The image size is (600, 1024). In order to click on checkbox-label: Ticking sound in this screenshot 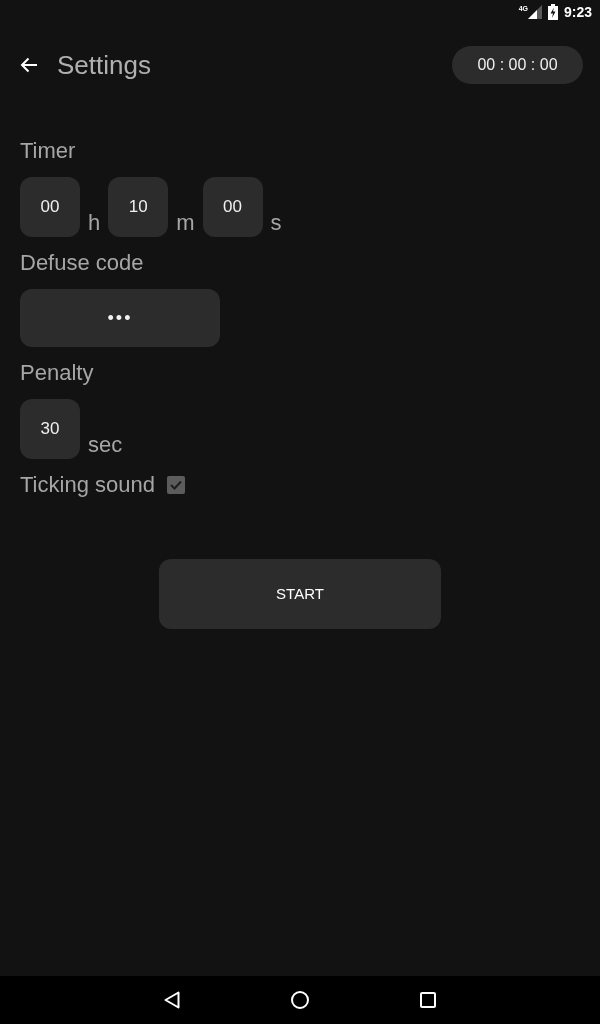, I will do `click(87, 485)`.